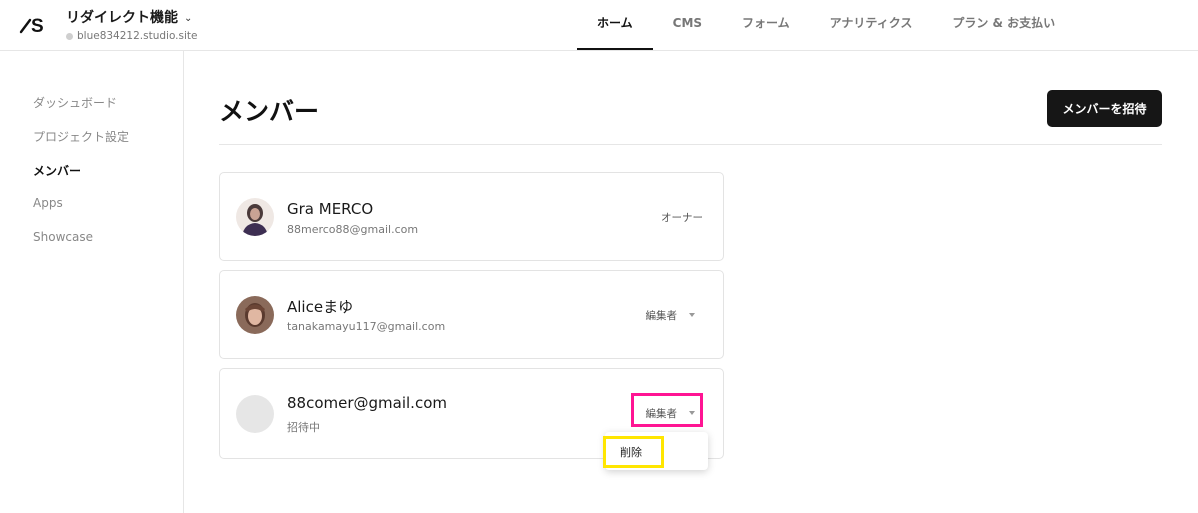 Image resolution: width=1198 pixels, height=513 pixels. I want to click on tab-cms: CMS, so click(687, 25).